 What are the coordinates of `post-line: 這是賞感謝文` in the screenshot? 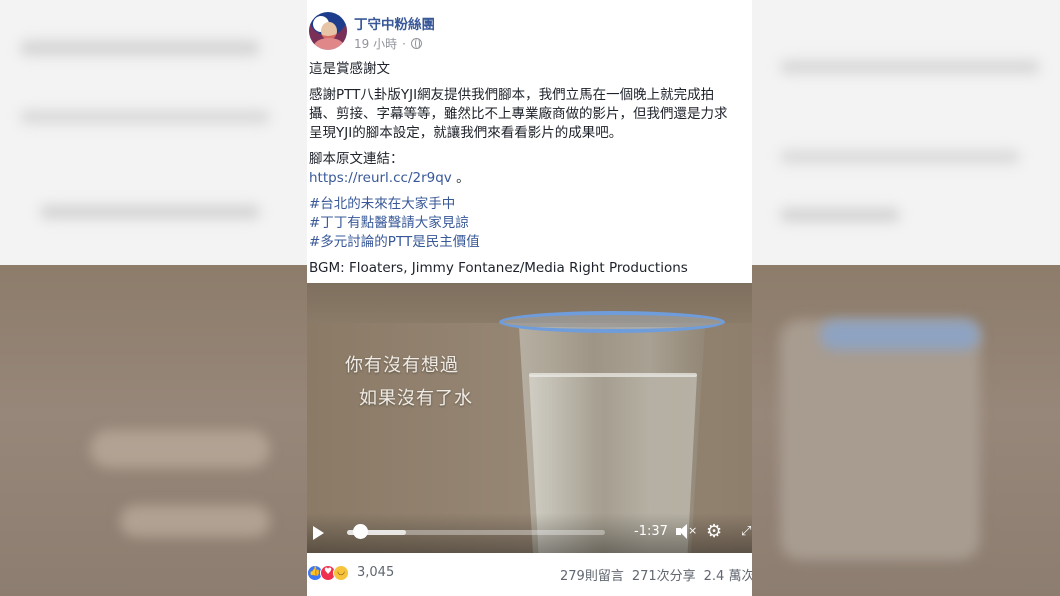 It's located at (349, 69).